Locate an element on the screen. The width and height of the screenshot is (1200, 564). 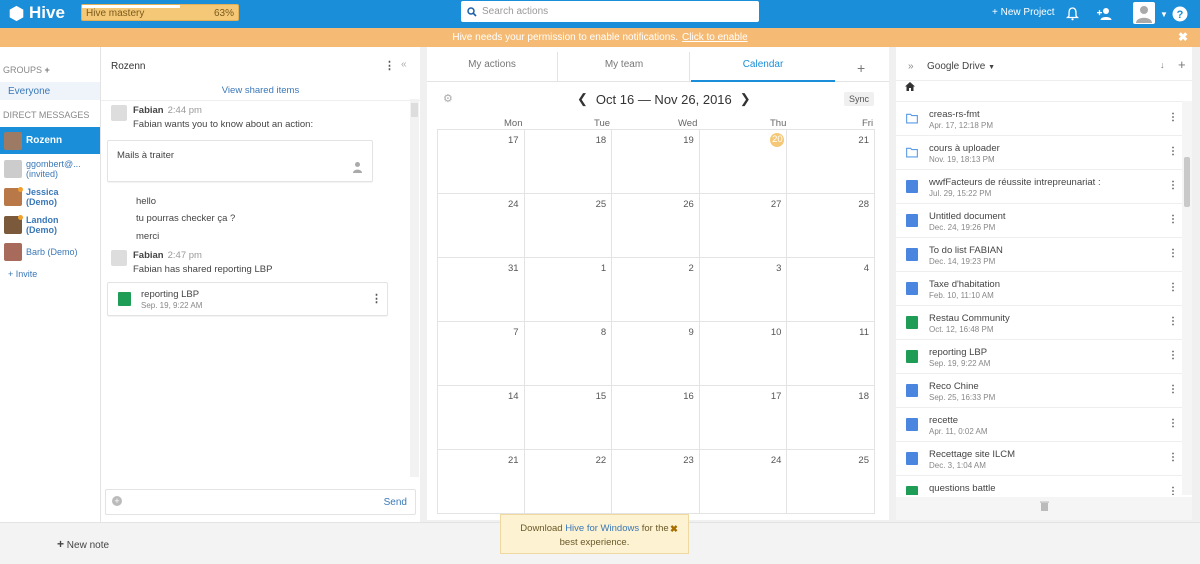
drive-file-item: recette Apr. 11, 0:02 AM ⋮ is located at coordinates (1039, 425).